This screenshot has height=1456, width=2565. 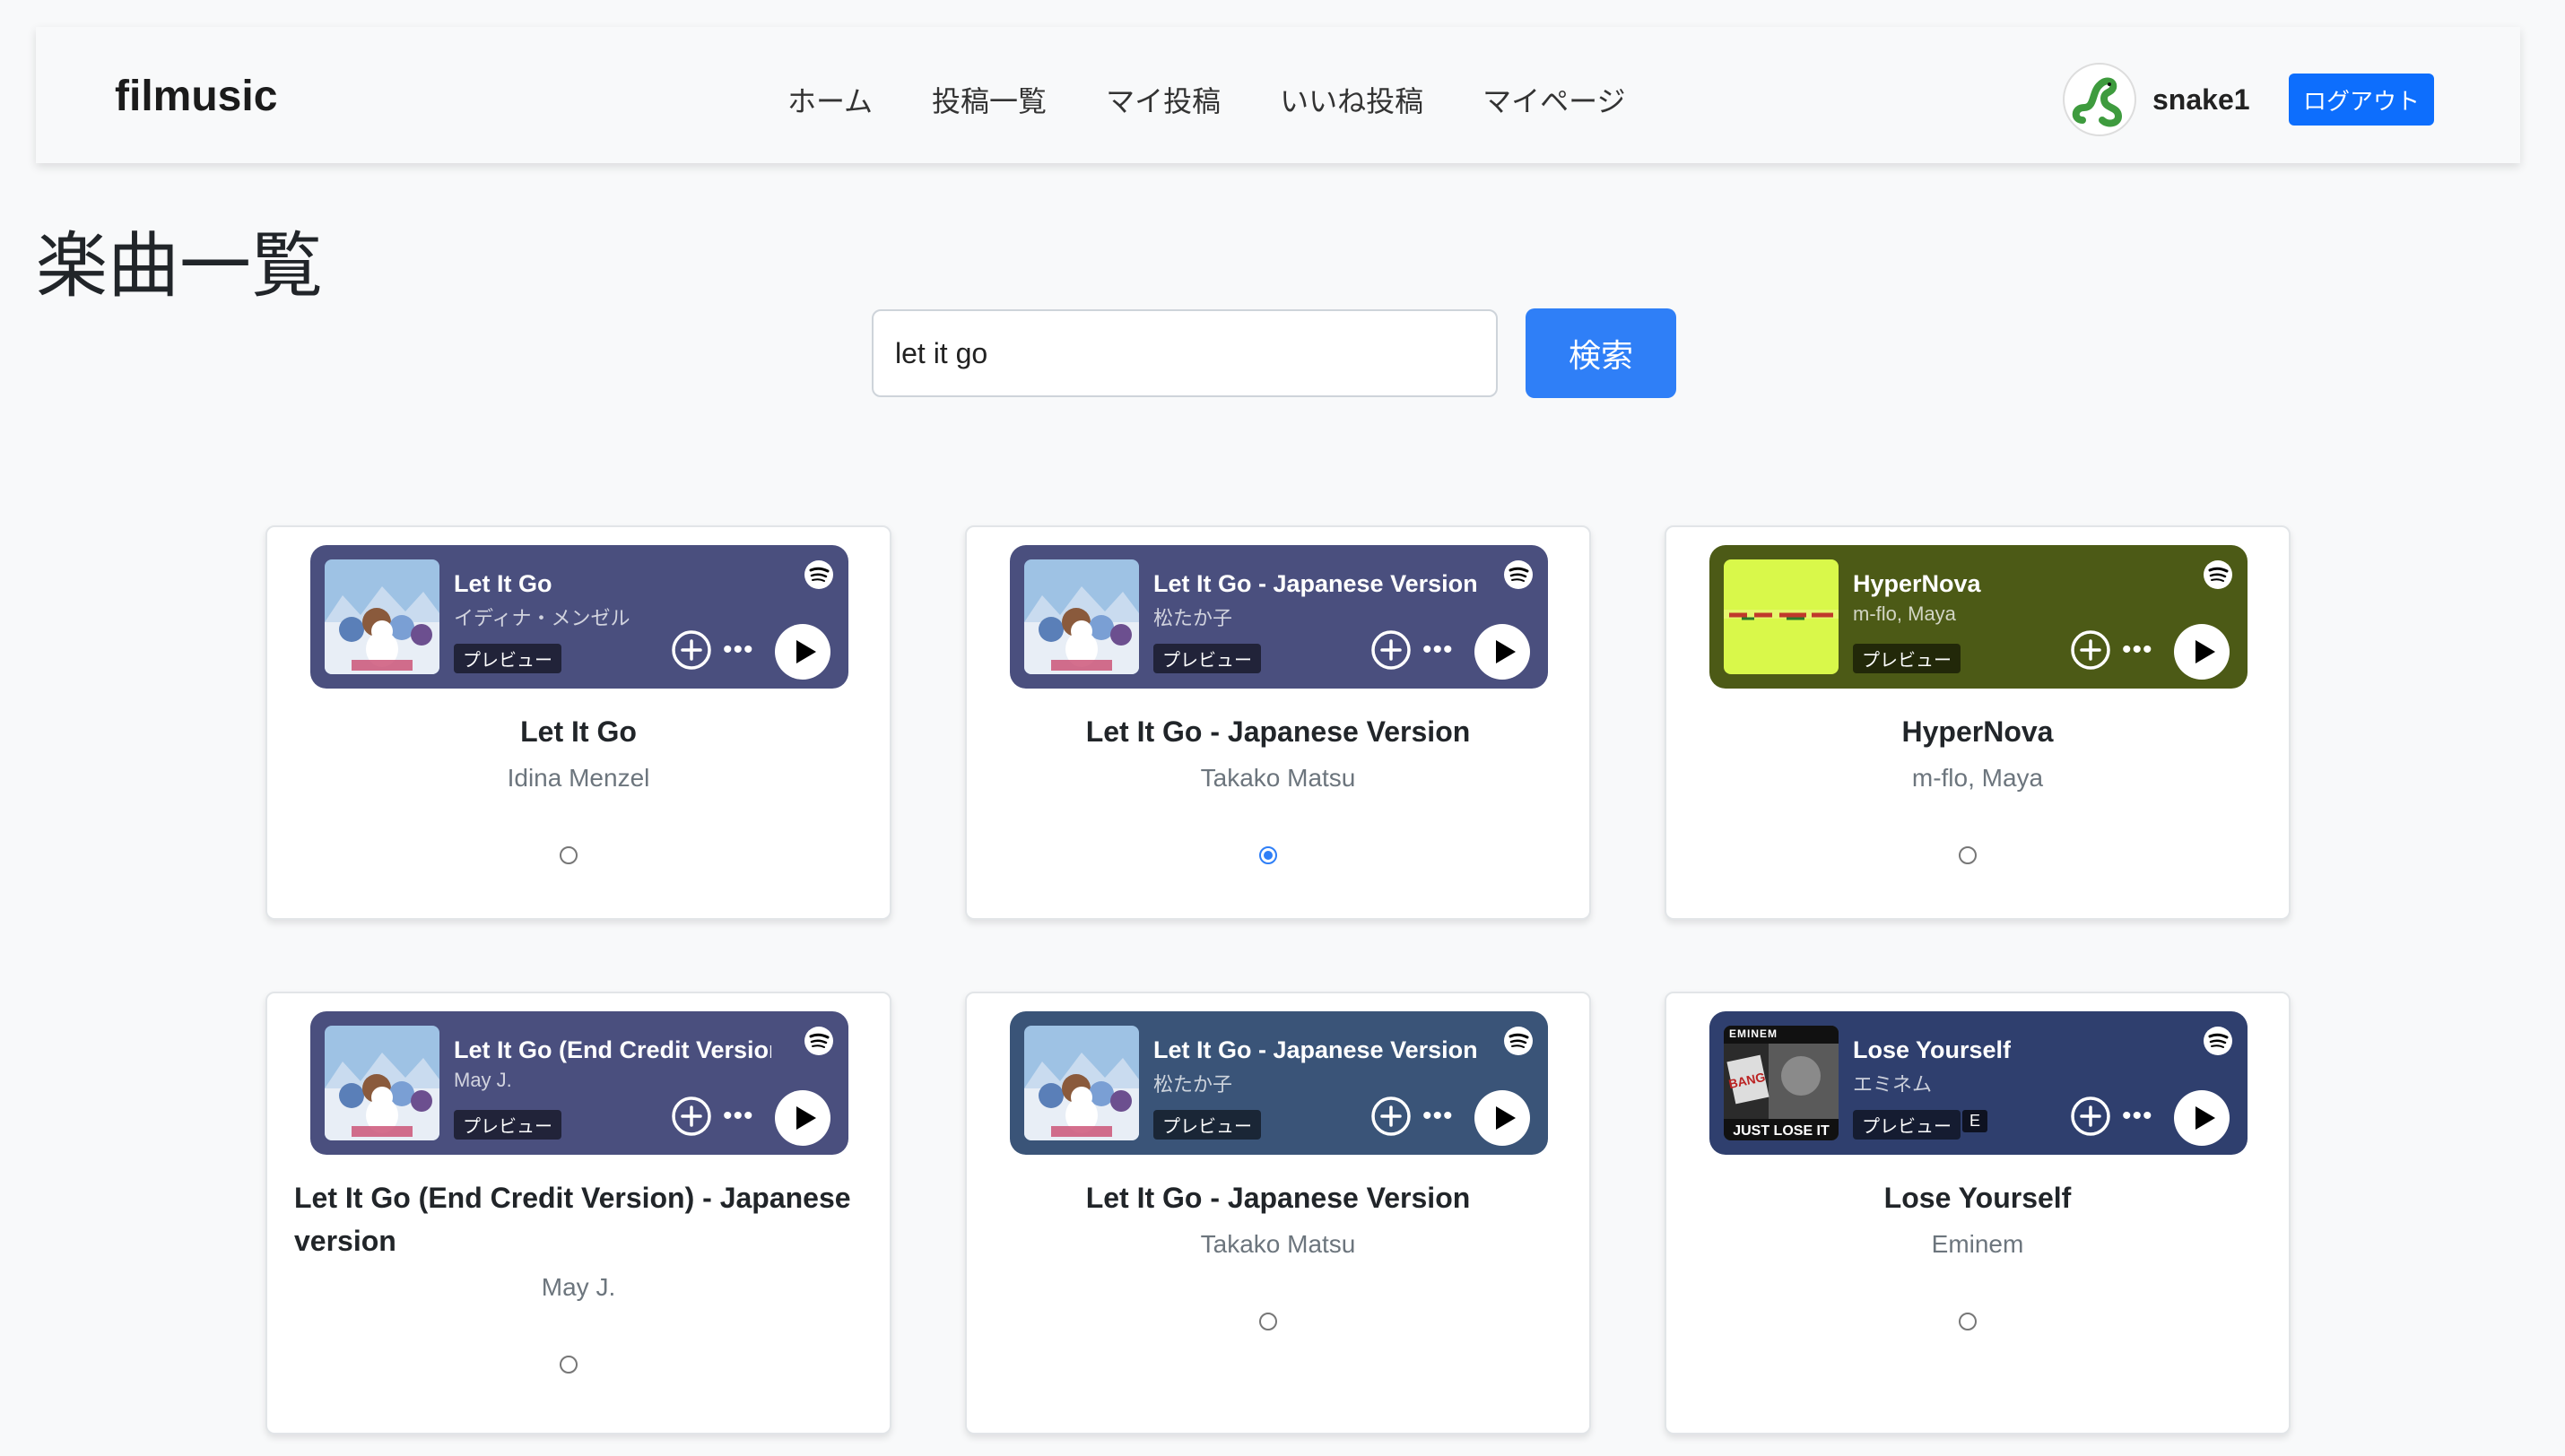 What do you see at coordinates (1917, 584) in the screenshot?
I see `embed-track-title: HyperNova` at bounding box center [1917, 584].